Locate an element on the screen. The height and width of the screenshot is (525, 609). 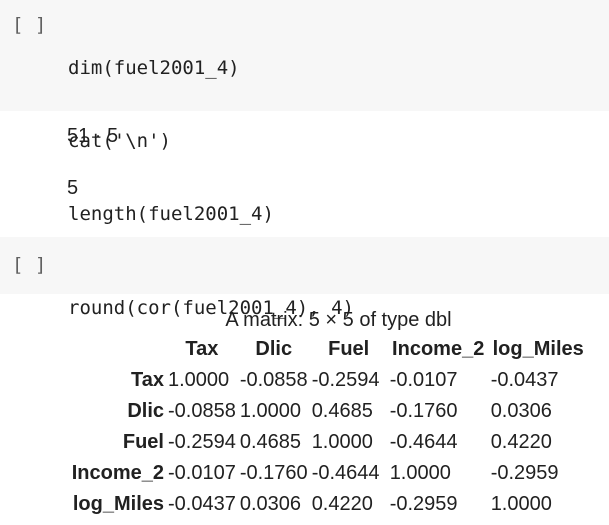
output-length: 5 is located at coordinates (73, 188).